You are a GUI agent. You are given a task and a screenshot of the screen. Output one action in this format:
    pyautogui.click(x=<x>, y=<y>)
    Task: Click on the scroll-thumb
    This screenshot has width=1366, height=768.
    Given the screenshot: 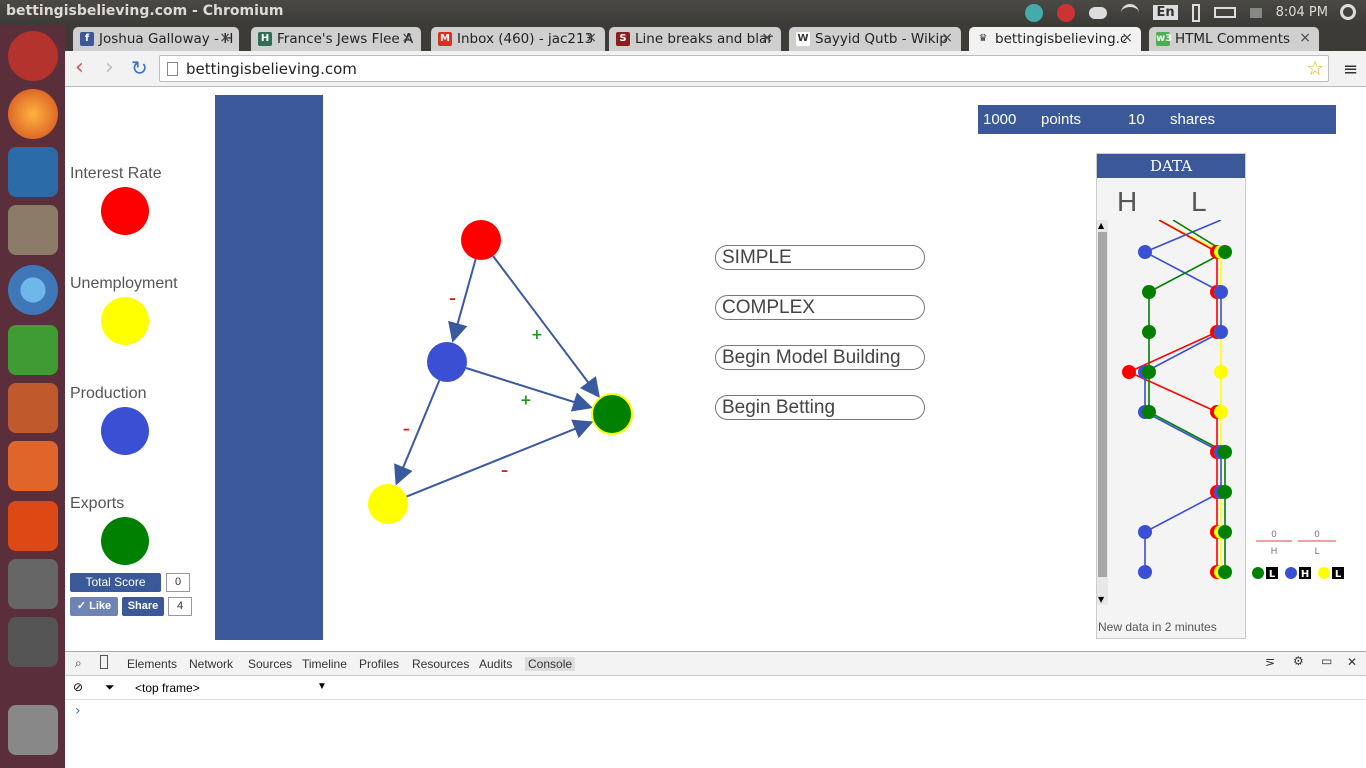 What is the action you would take?
    pyautogui.click(x=1102, y=404)
    